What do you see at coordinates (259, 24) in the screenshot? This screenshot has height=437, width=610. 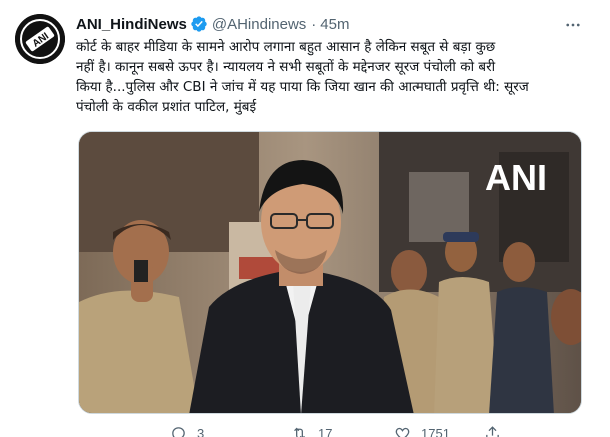 I see `handle: @AHindinews` at bounding box center [259, 24].